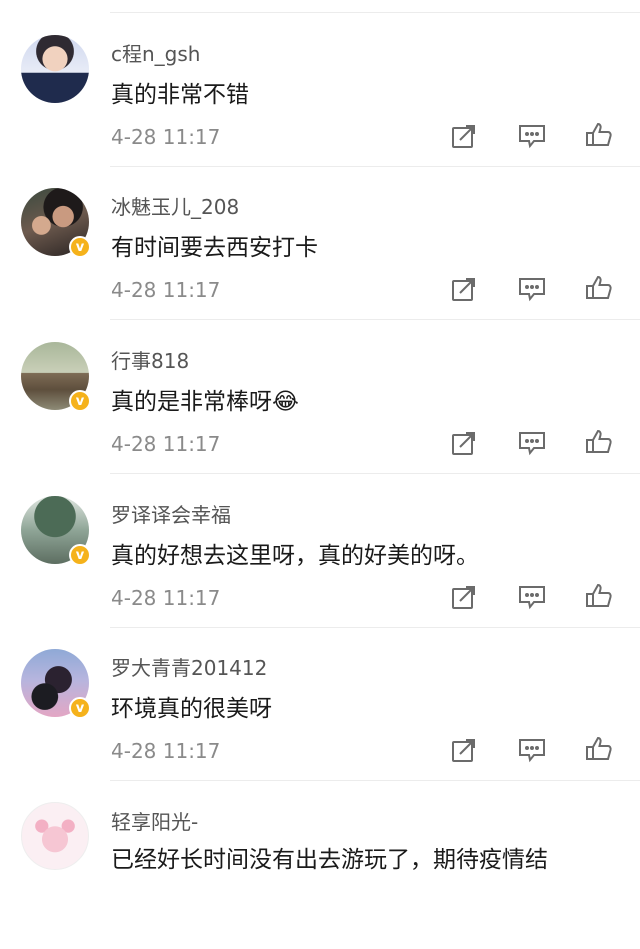 The height and width of the screenshot is (949, 640). What do you see at coordinates (154, 820) in the screenshot?
I see `username: 轻享阳光-` at bounding box center [154, 820].